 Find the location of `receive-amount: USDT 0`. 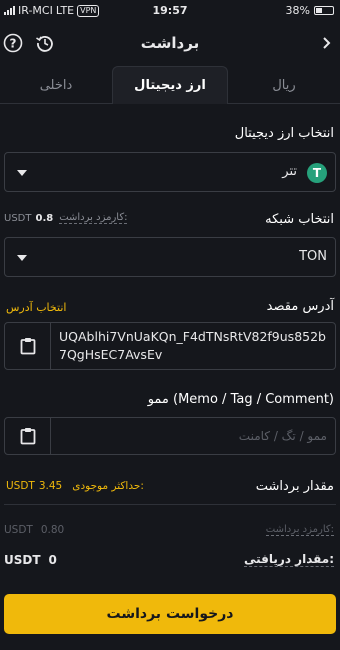

receive-amount: USDT 0 is located at coordinates (30, 560).